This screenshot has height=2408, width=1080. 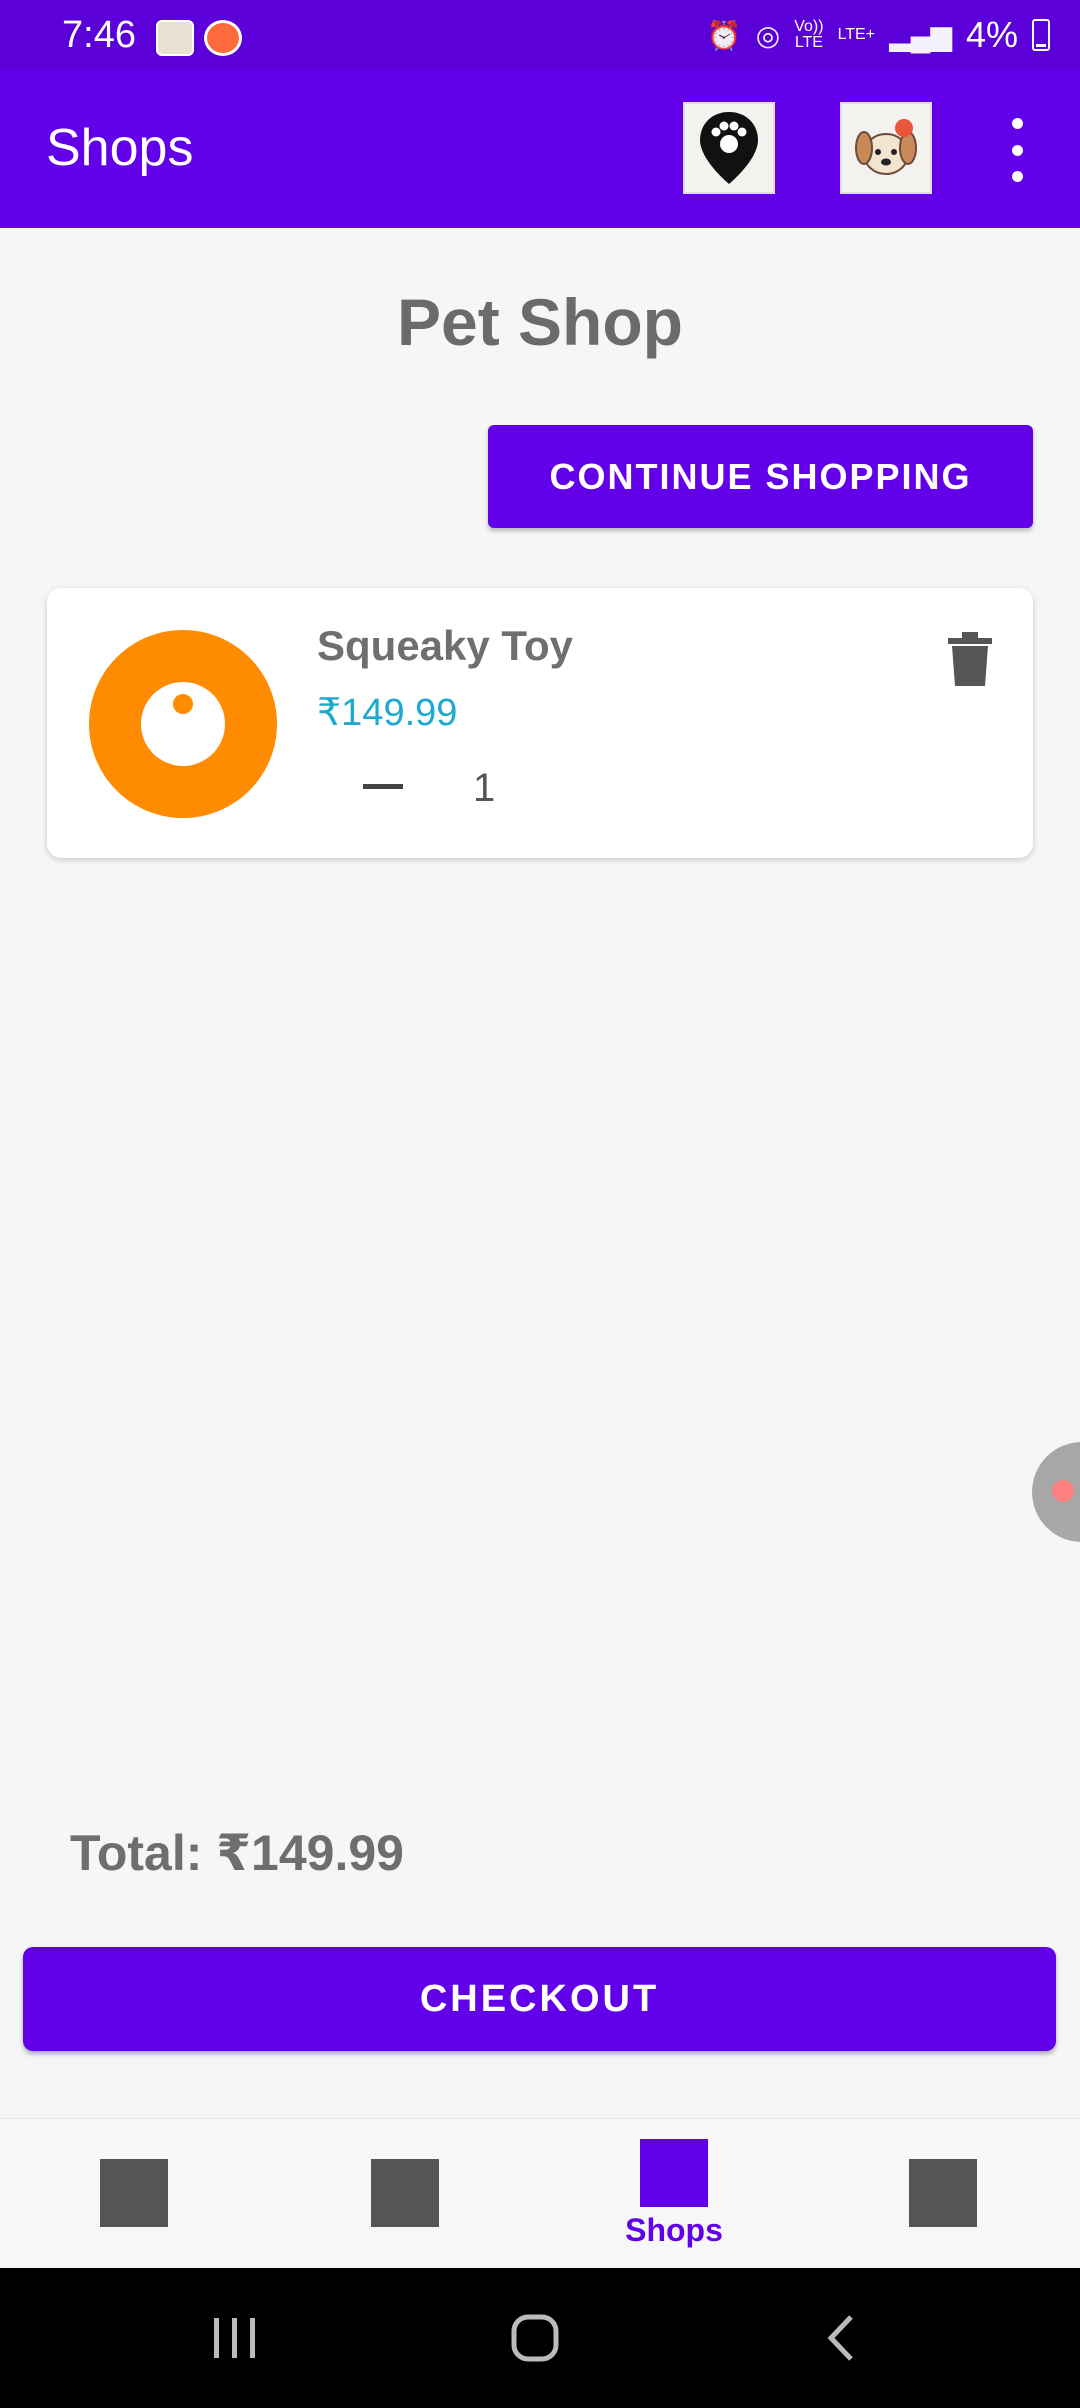 I want to click on alarm-icon: ⏰, so click(x=724, y=35).